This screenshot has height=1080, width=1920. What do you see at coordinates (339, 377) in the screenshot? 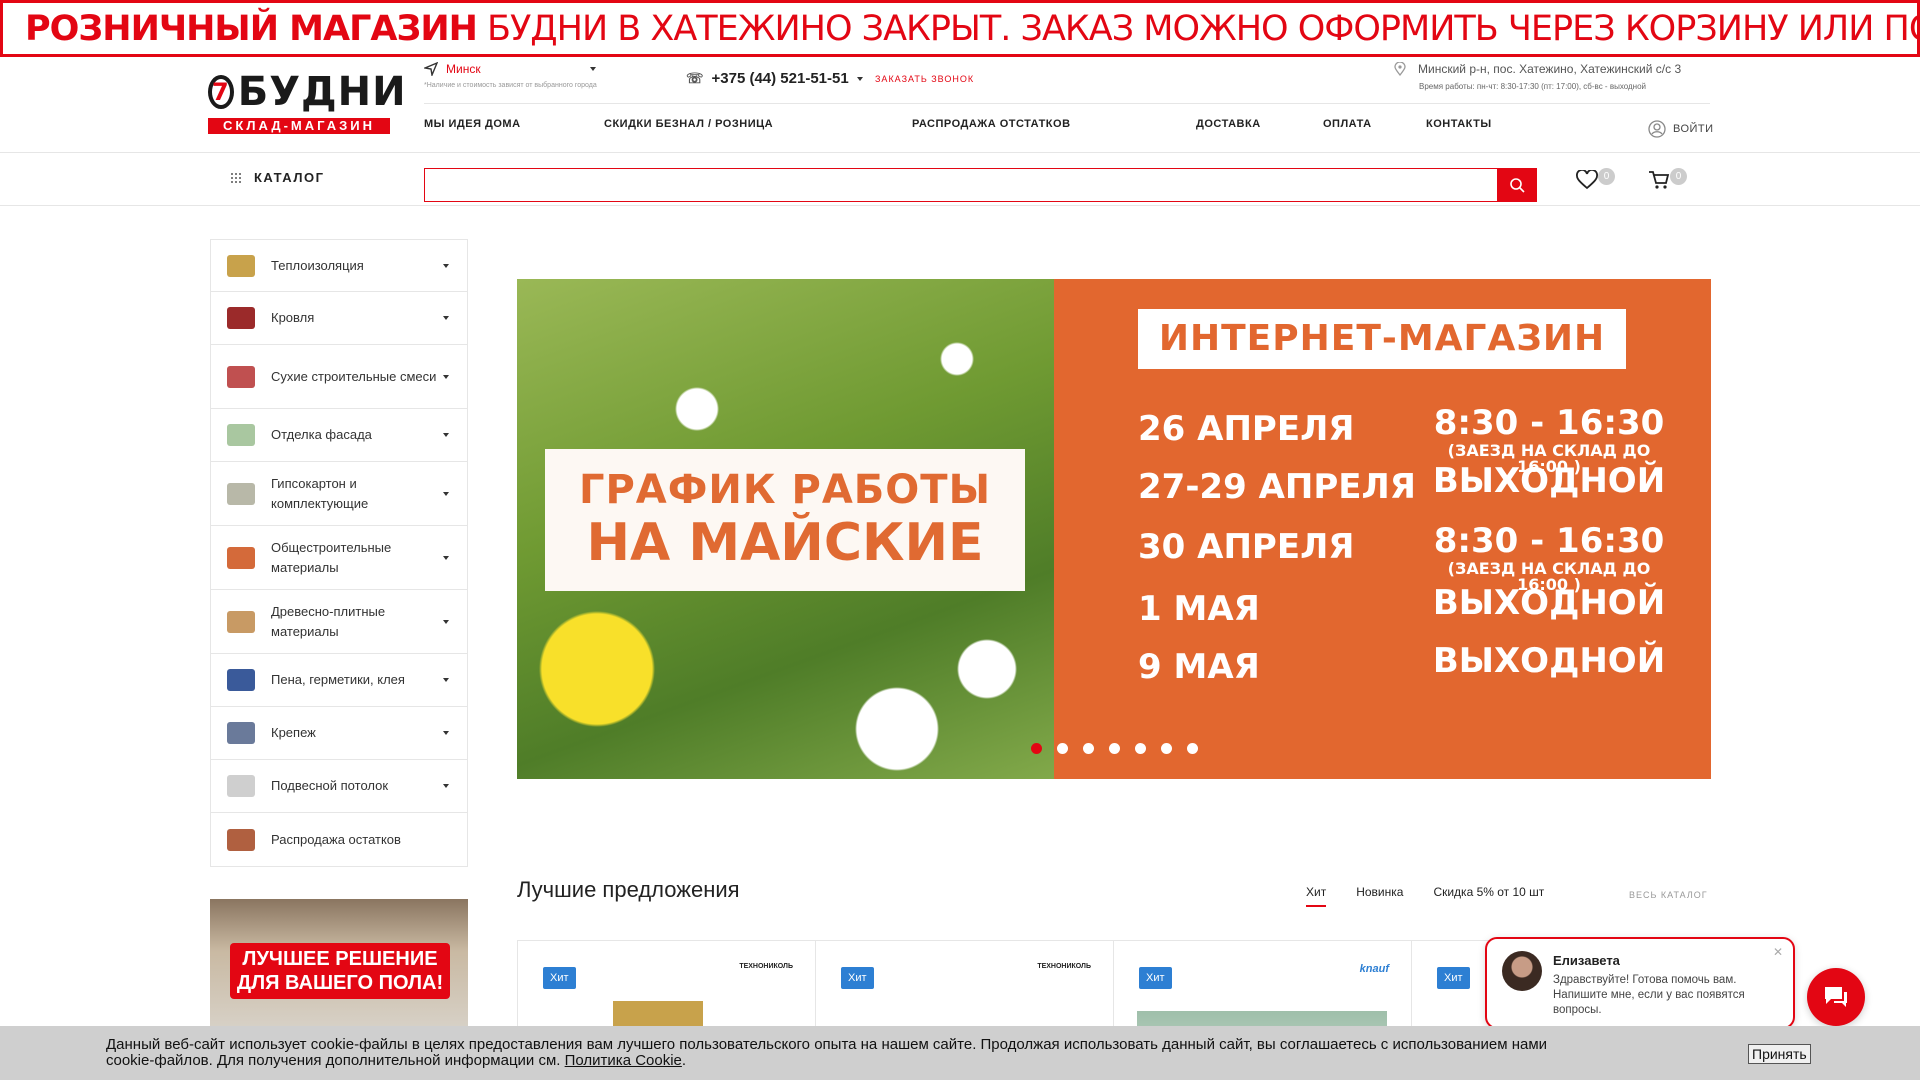
I see `sidebar-category-item: Сухие строительные смеси` at bounding box center [339, 377].